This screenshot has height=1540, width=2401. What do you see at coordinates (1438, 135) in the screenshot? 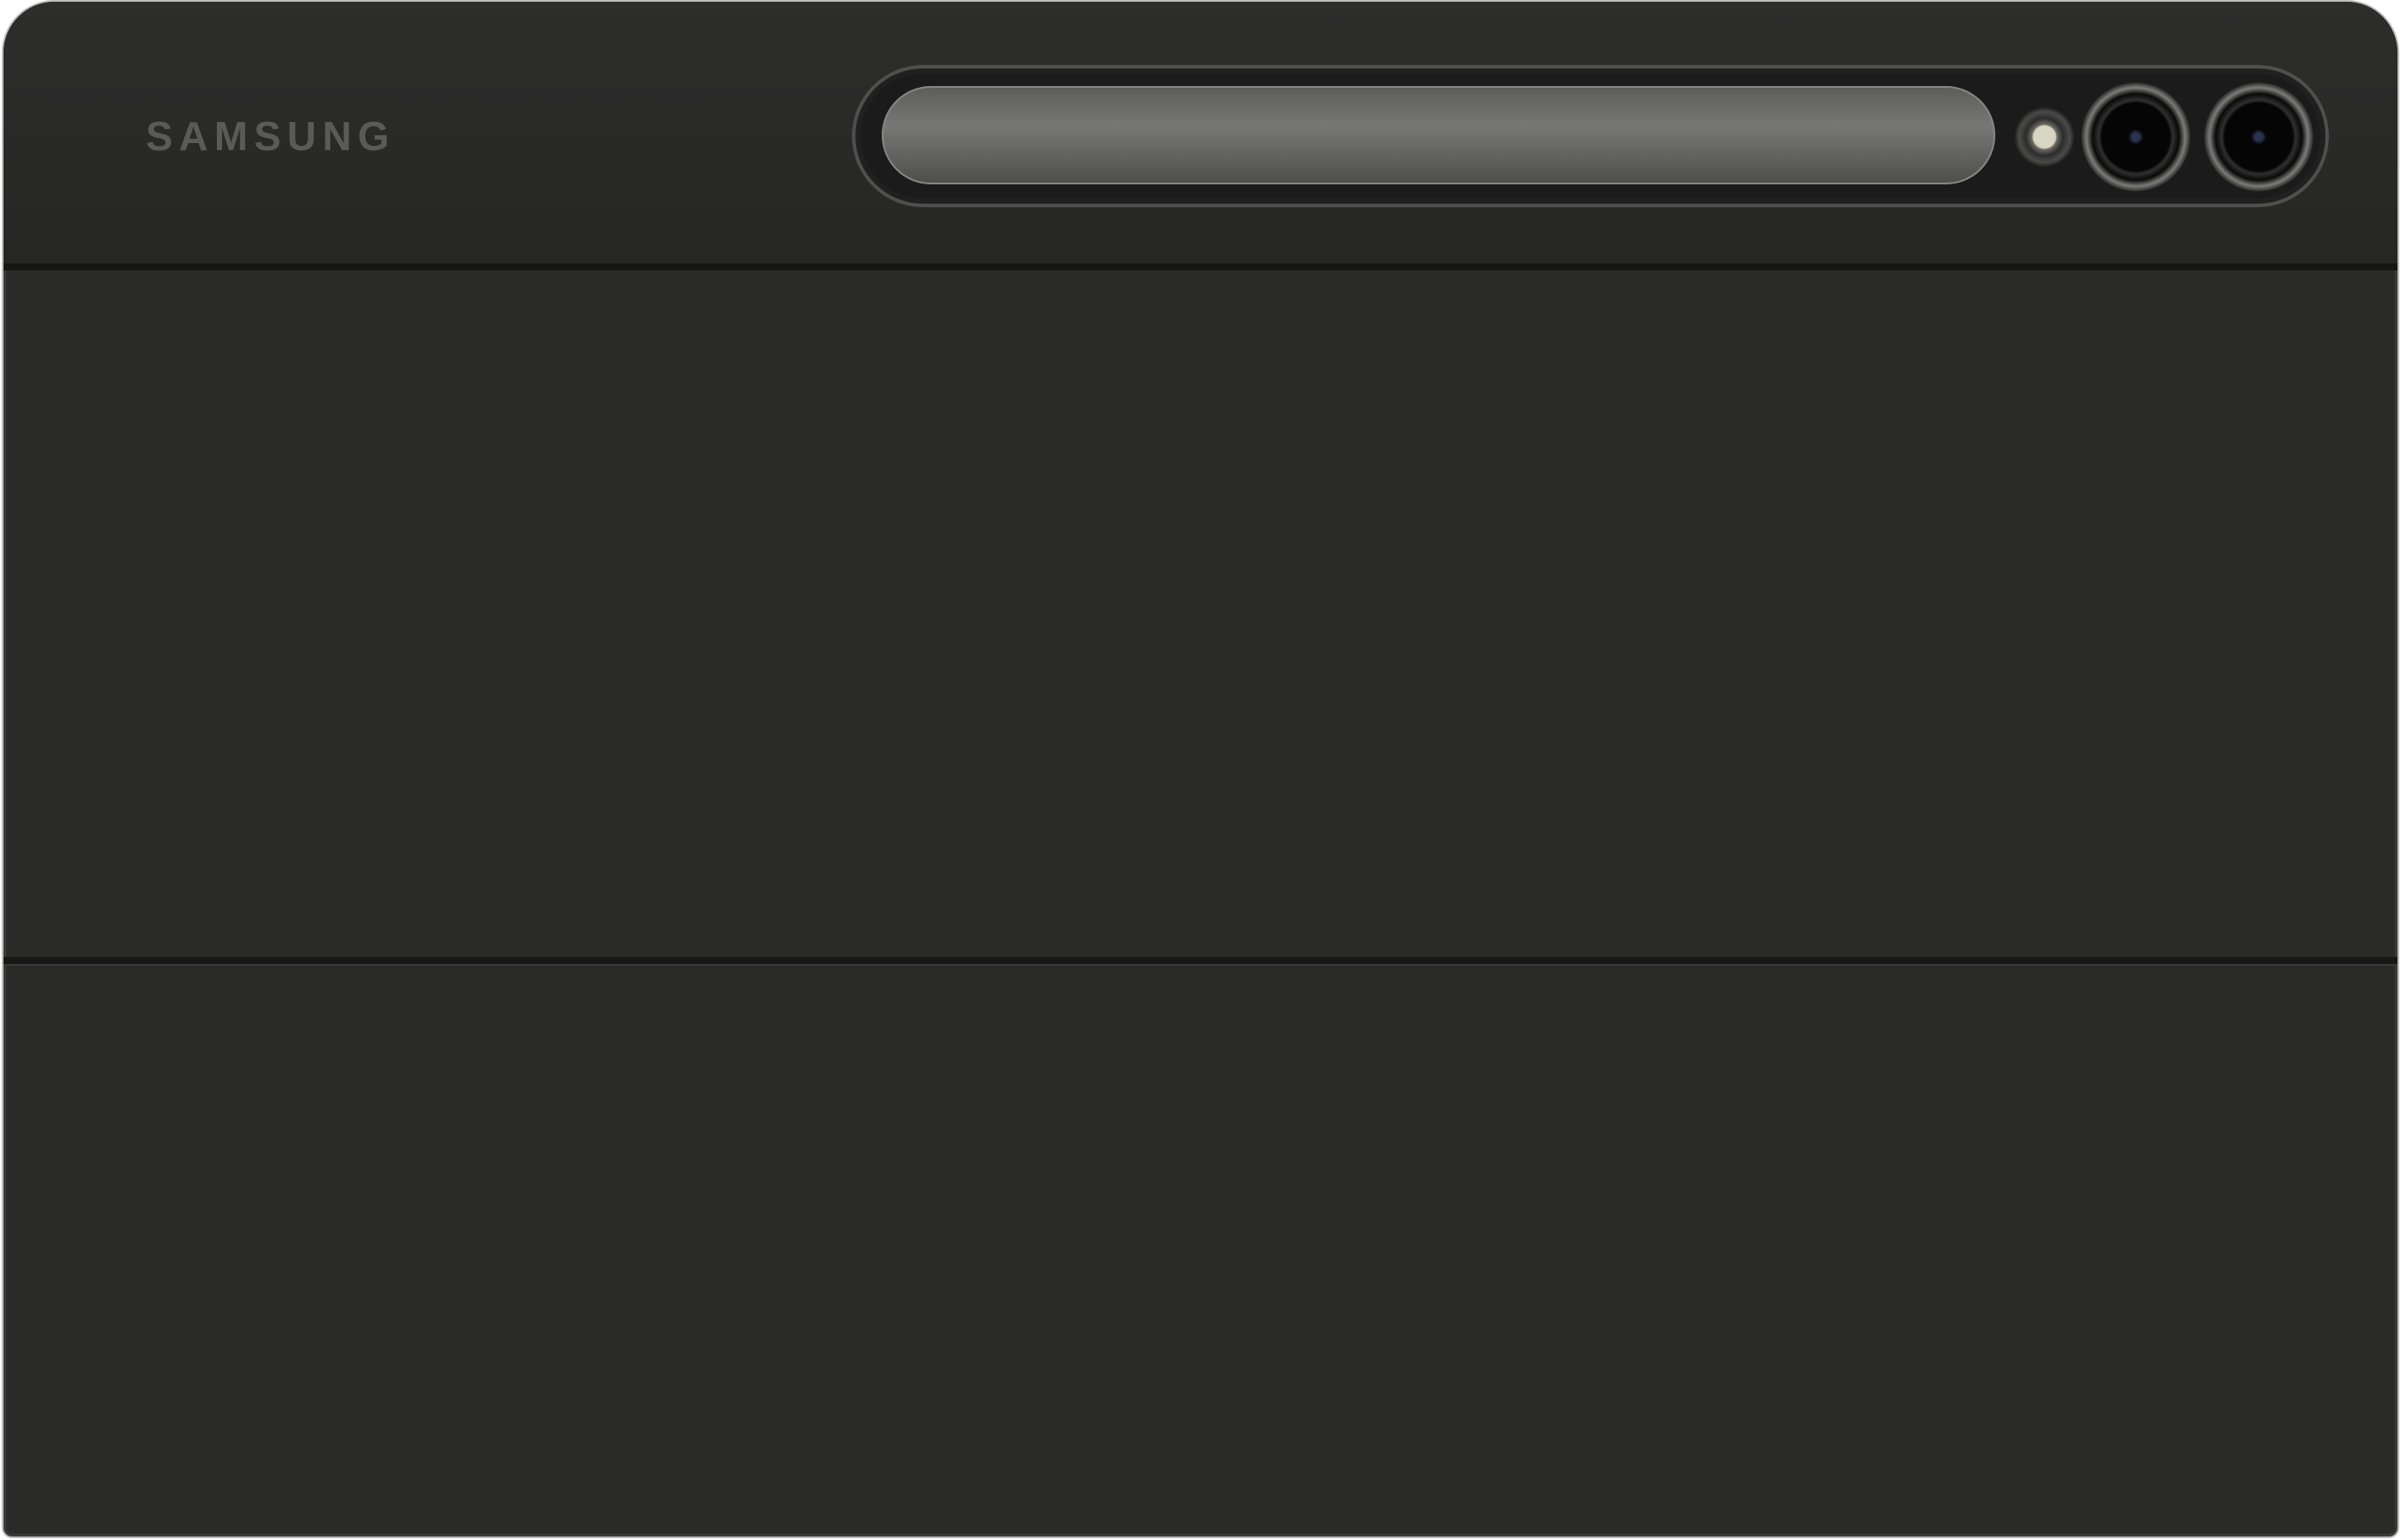
I see `stylus-pen` at bounding box center [1438, 135].